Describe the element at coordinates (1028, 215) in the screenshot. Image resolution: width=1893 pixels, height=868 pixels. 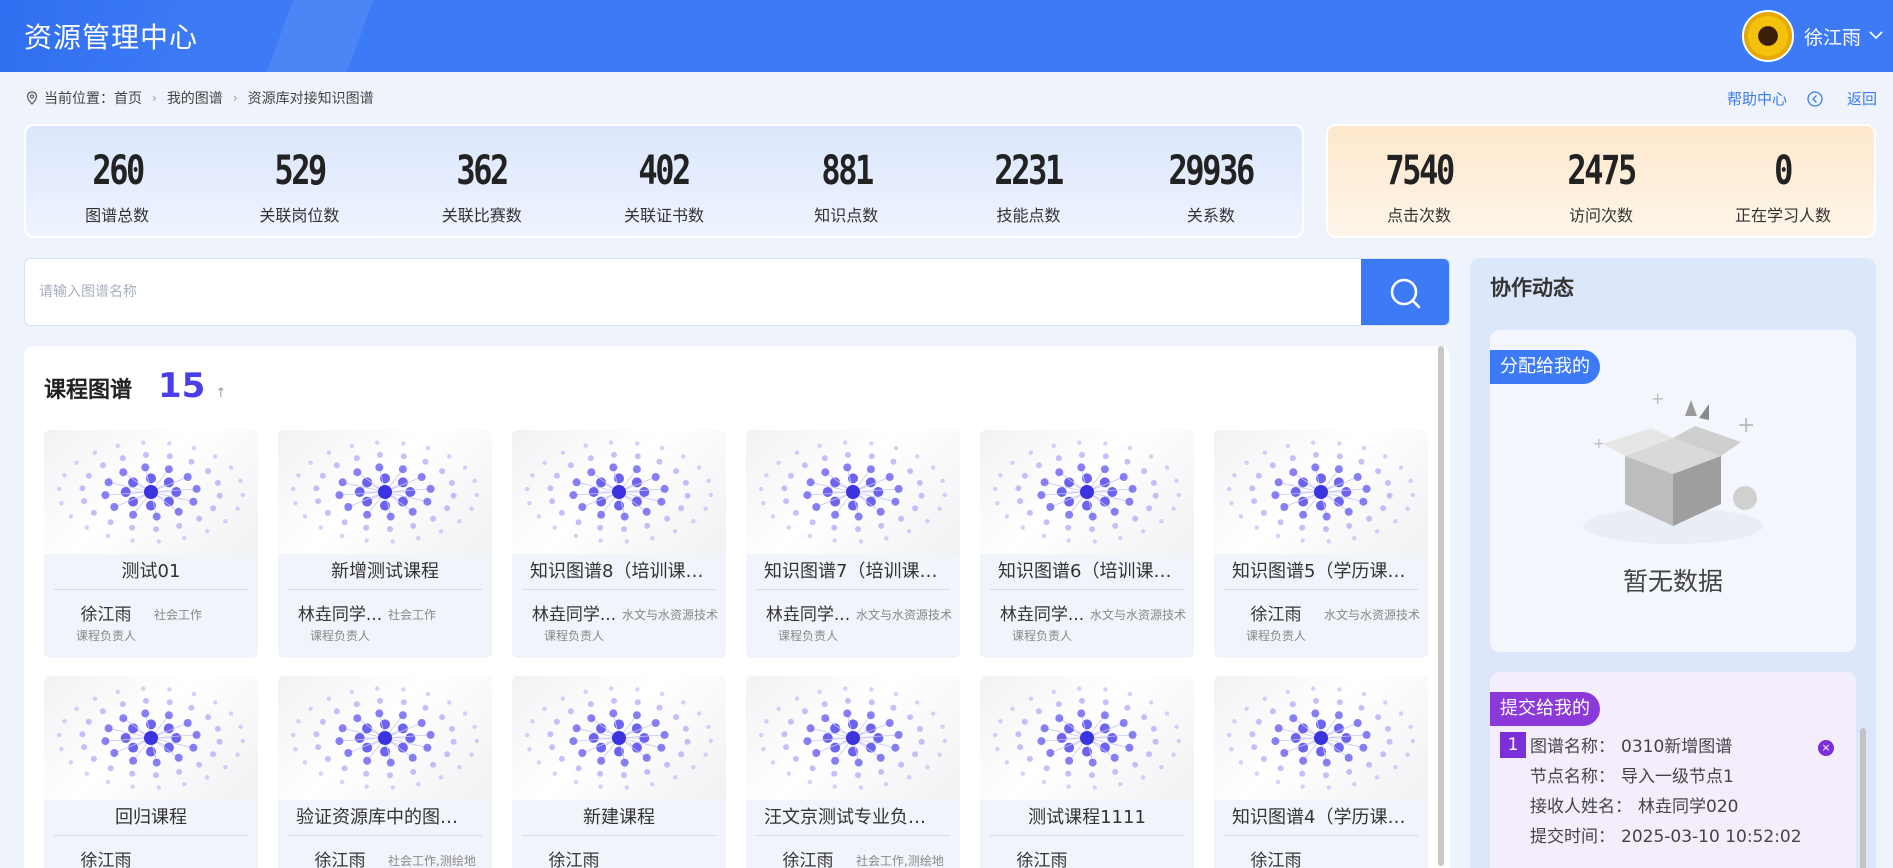
I see `stat-label: 技能点数` at that location.